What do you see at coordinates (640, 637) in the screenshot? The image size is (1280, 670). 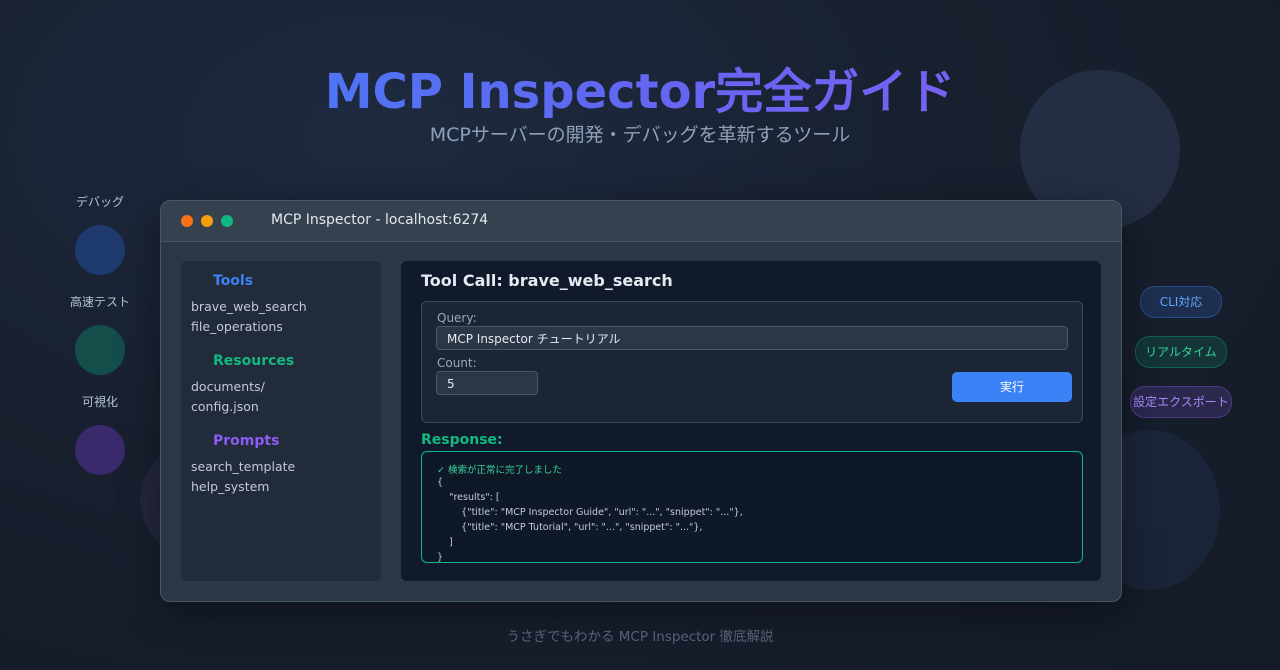 I see `footer-caption: うさぎでもわかる MCP Inspector 徹底解説` at bounding box center [640, 637].